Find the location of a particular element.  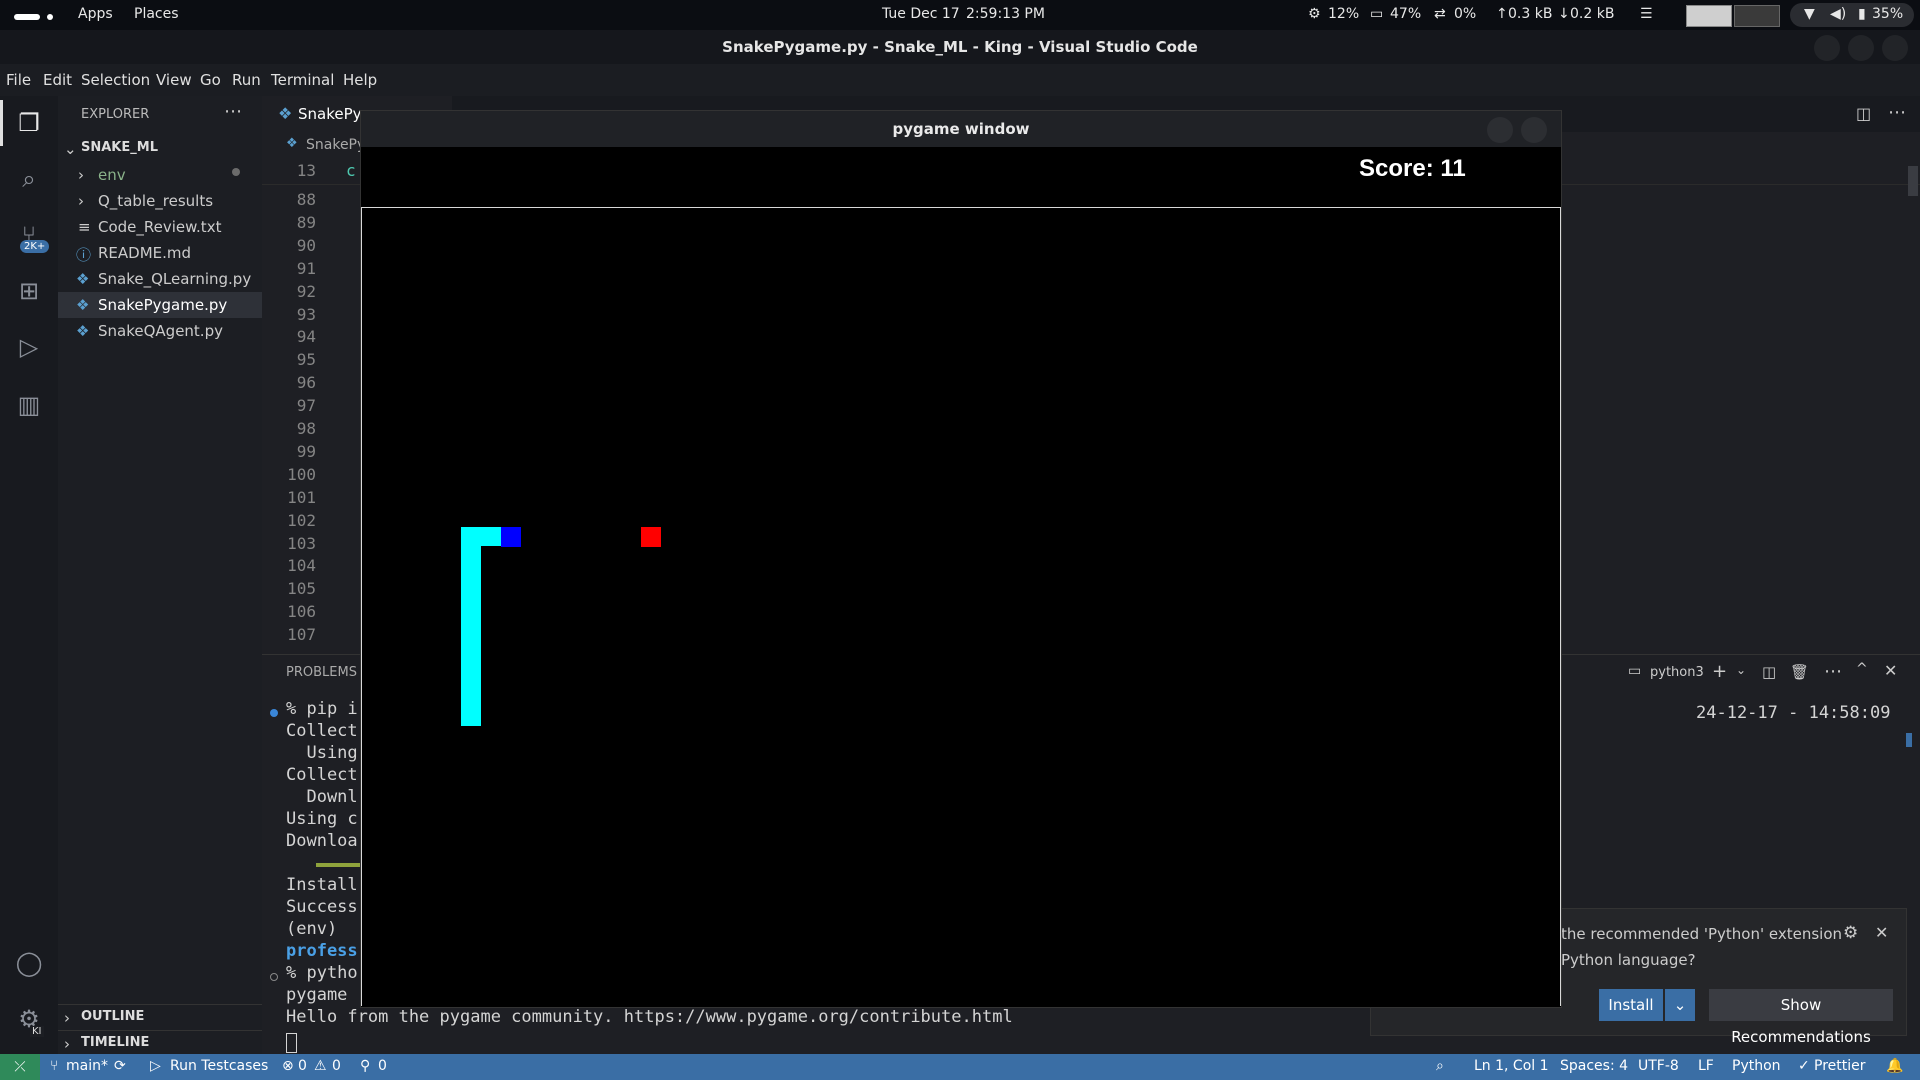

tree-item-code-review: ≡ Code_Review.txt is located at coordinates (160, 227).